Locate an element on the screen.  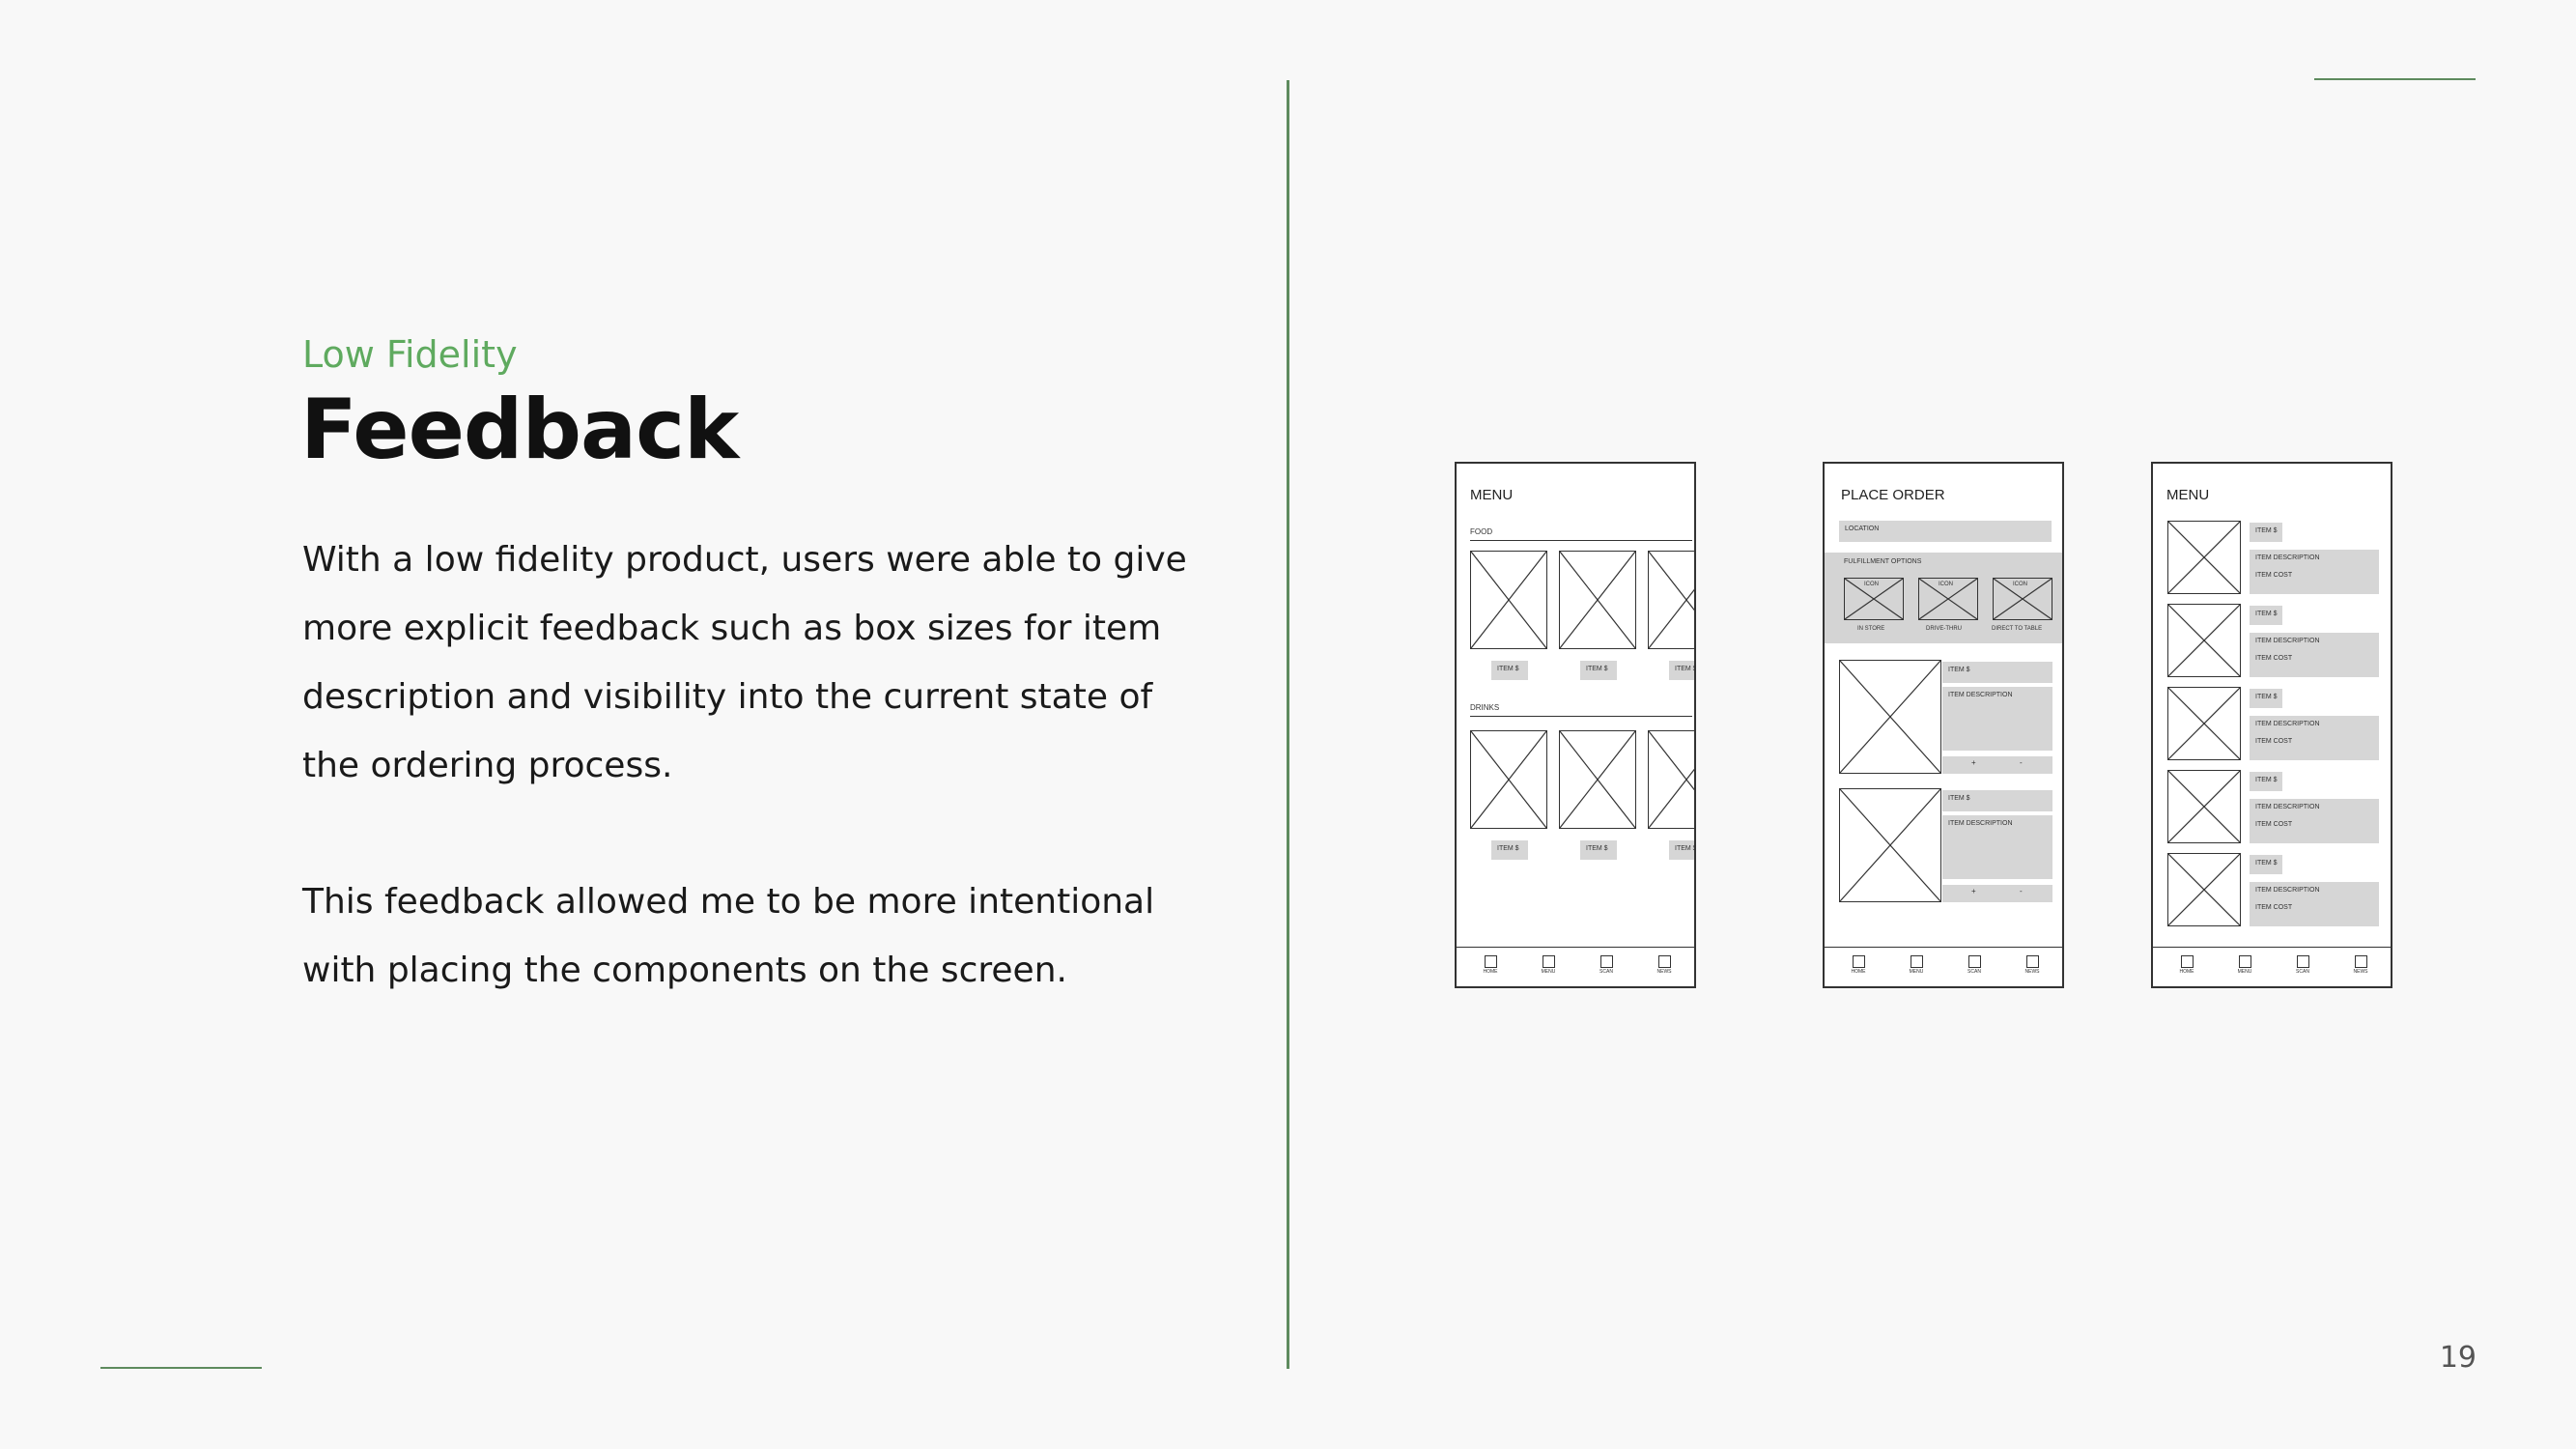
slide-title: Feedback is located at coordinates (519, 430).